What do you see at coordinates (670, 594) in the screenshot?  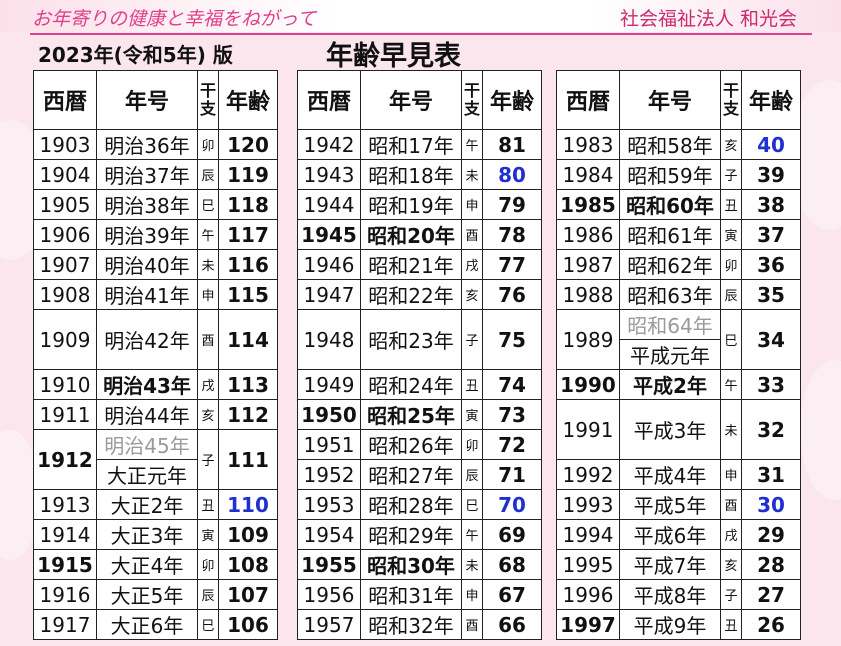 I see `era-cell: 平成8年` at bounding box center [670, 594].